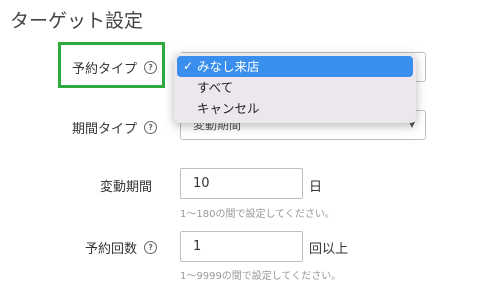 The width and height of the screenshot is (500, 300). I want to click on reservation-count-unit: 回以上, so click(329, 249).